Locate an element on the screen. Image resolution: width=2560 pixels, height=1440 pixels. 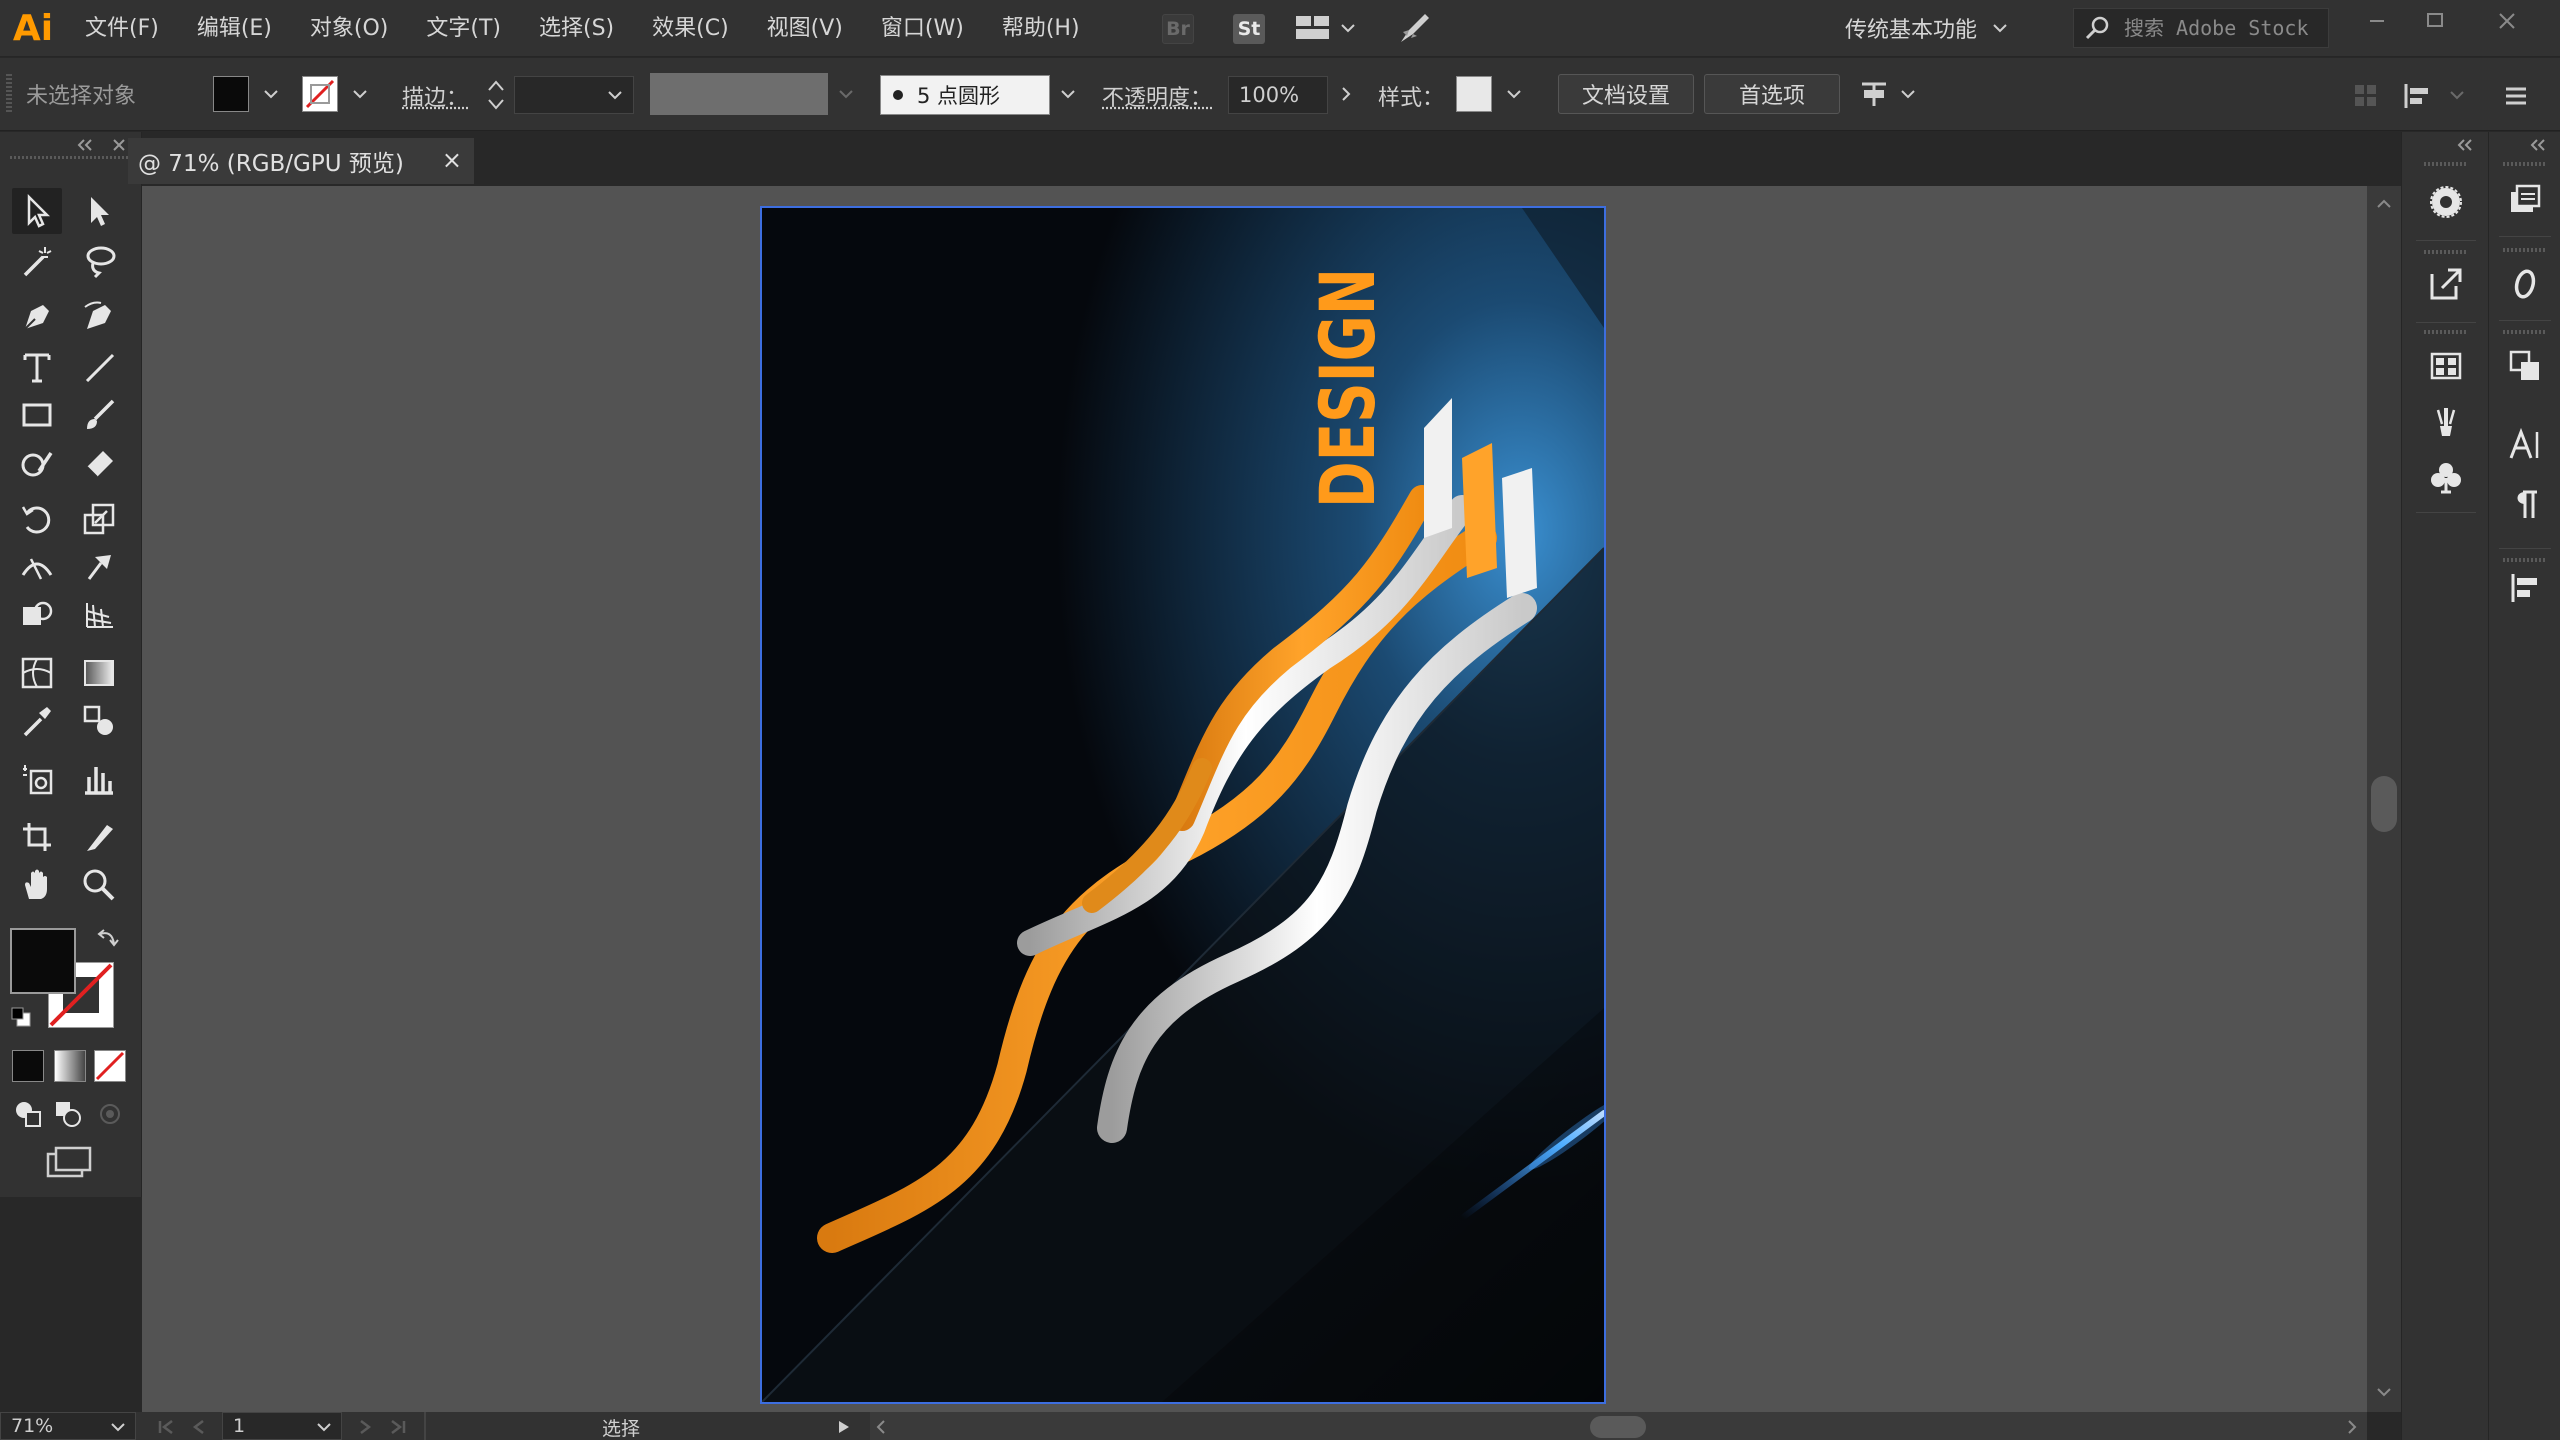
first-artboard-icon is located at coordinates (167, 1427).